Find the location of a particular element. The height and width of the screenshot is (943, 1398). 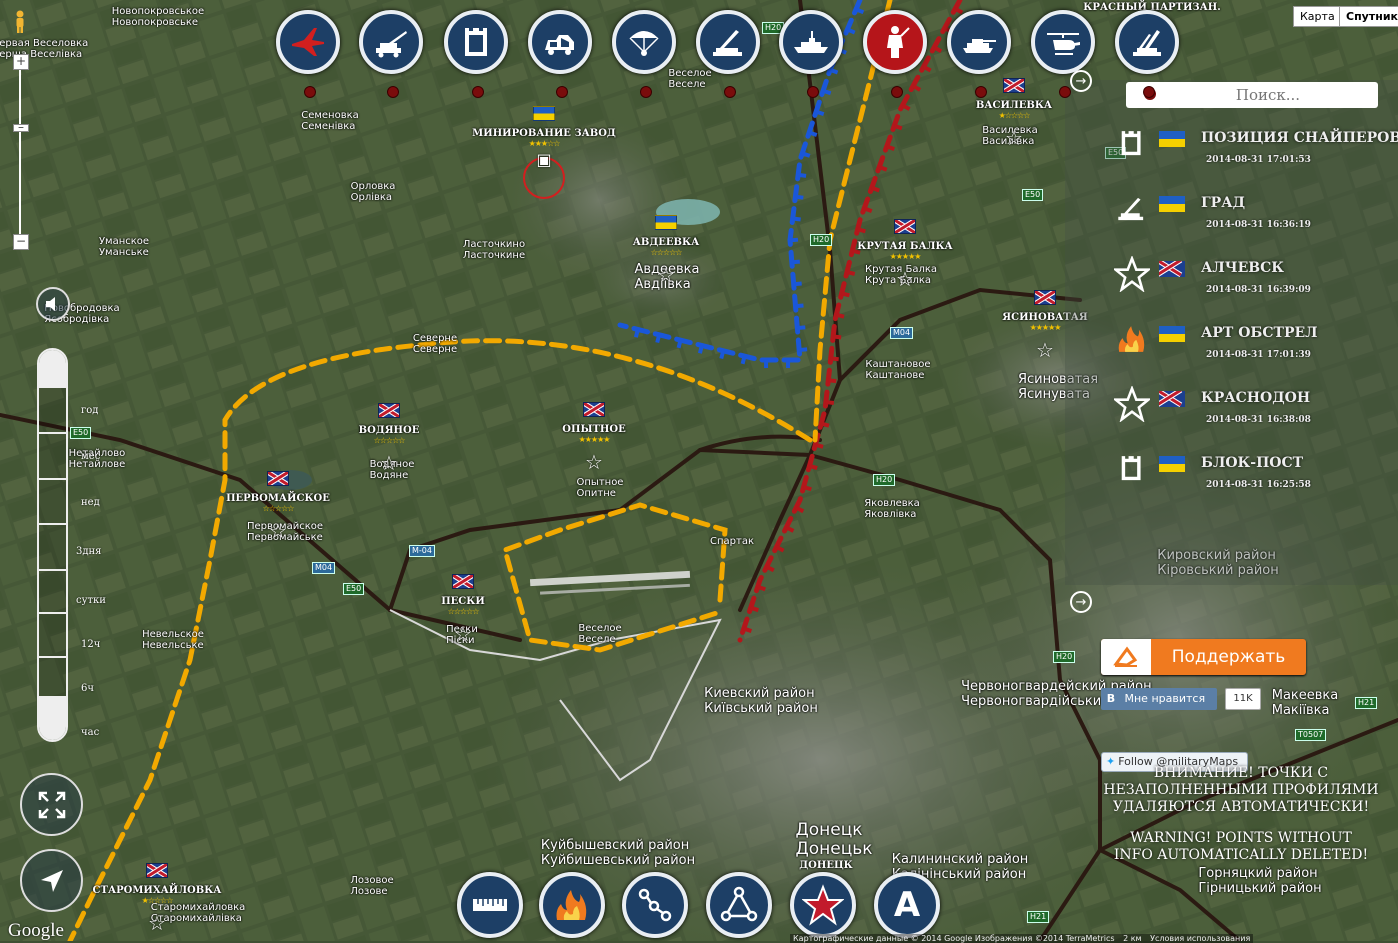

marker-title: ВОДЯНОЕ is located at coordinates (389, 430).